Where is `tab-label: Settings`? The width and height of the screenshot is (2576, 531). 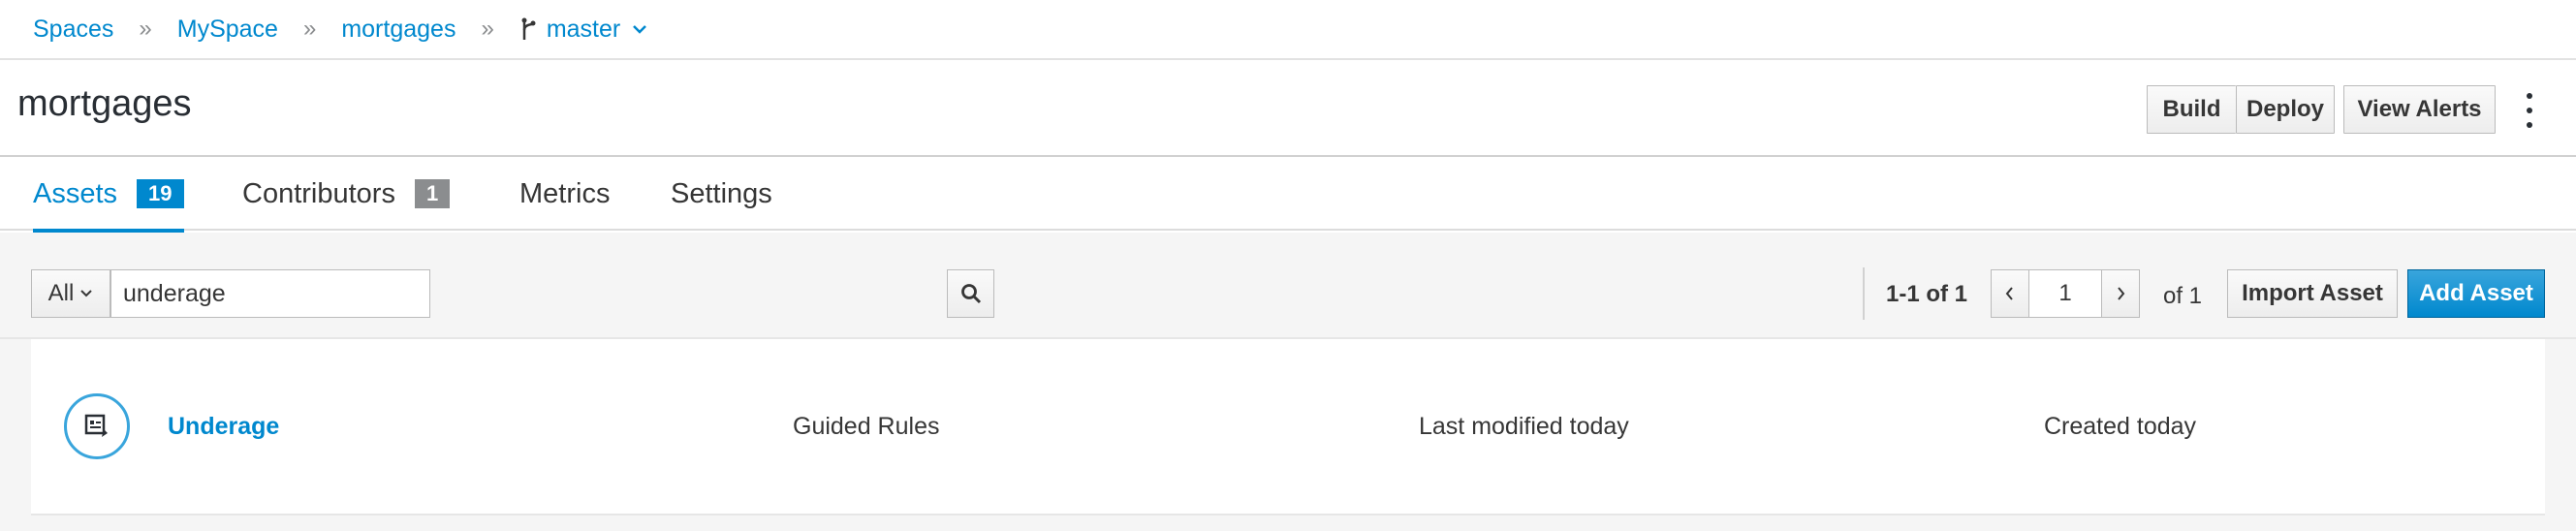
tab-label: Settings is located at coordinates (721, 193).